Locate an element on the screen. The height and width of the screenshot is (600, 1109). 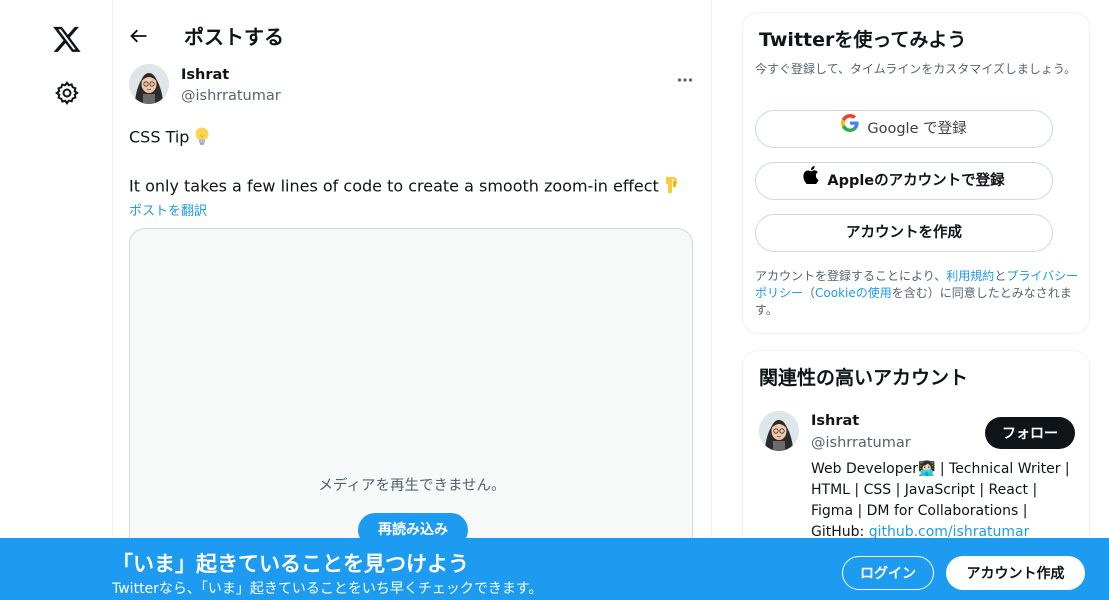
apple-signup-label: Appleのアカウントで登録 is located at coordinates (916, 181).